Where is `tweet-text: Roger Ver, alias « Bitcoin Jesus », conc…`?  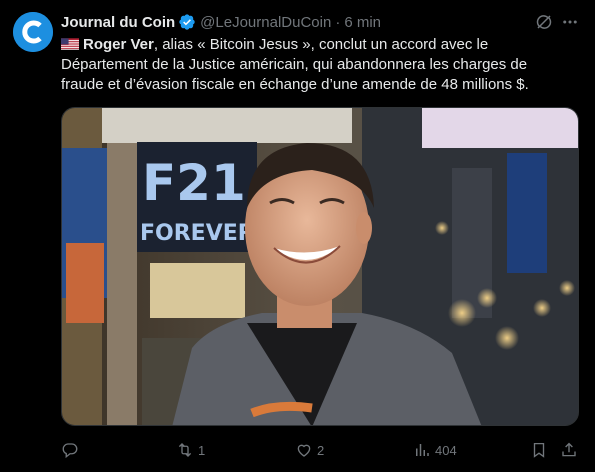 tweet-text: Roger Ver, alias « Bitcoin Jesus », conc… is located at coordinates (311, 65).